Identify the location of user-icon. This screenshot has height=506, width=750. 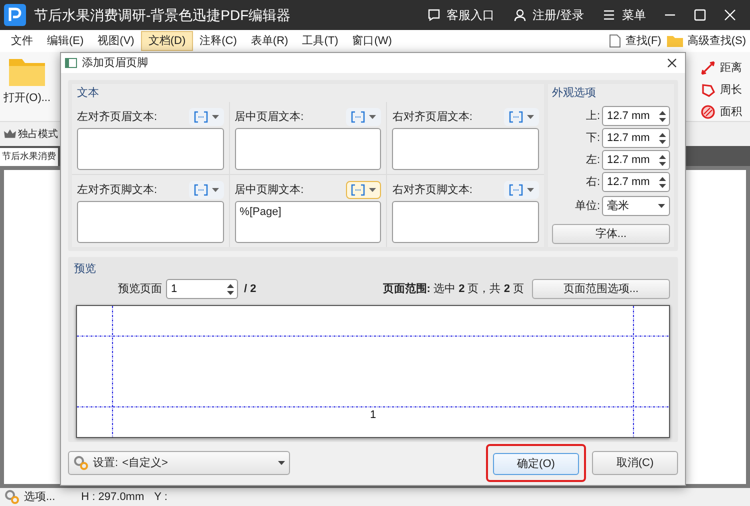
(519, 15).